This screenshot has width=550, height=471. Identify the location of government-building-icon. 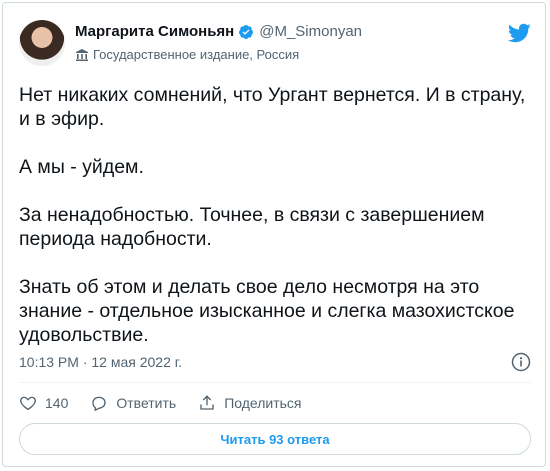
(82, 55).